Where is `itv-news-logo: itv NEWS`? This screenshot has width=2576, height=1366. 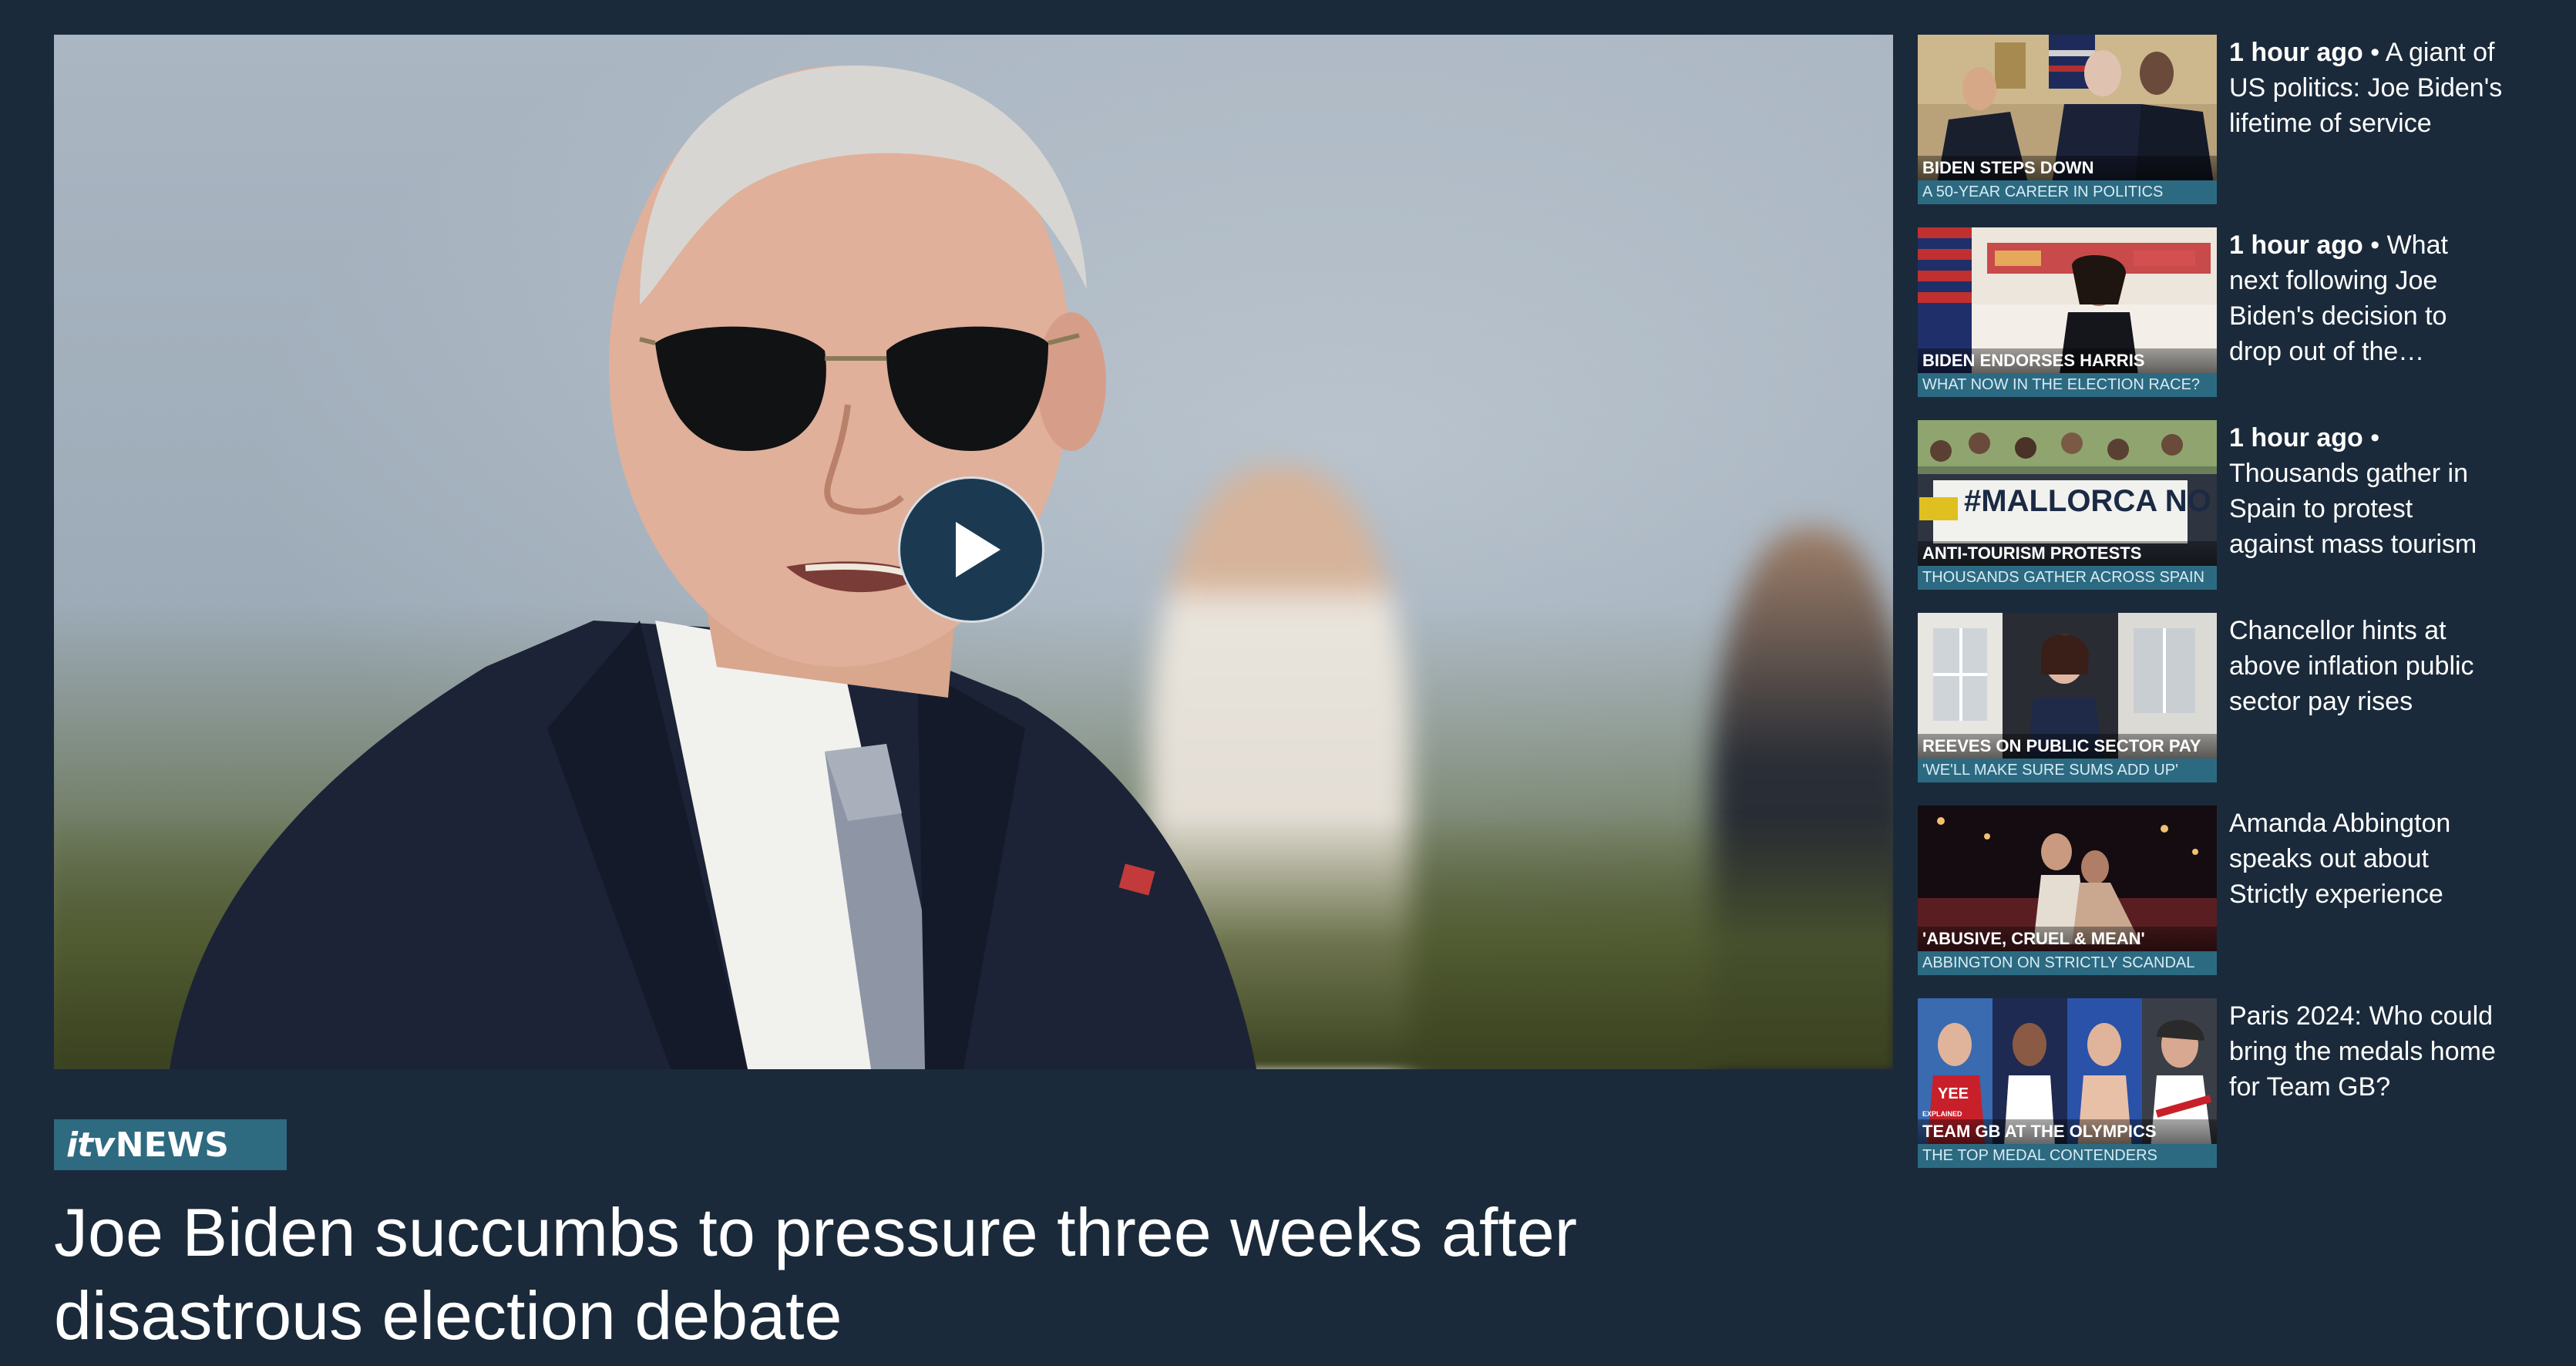
itv-news-logo: itv NEWS is located at coordinates (170, 1144).